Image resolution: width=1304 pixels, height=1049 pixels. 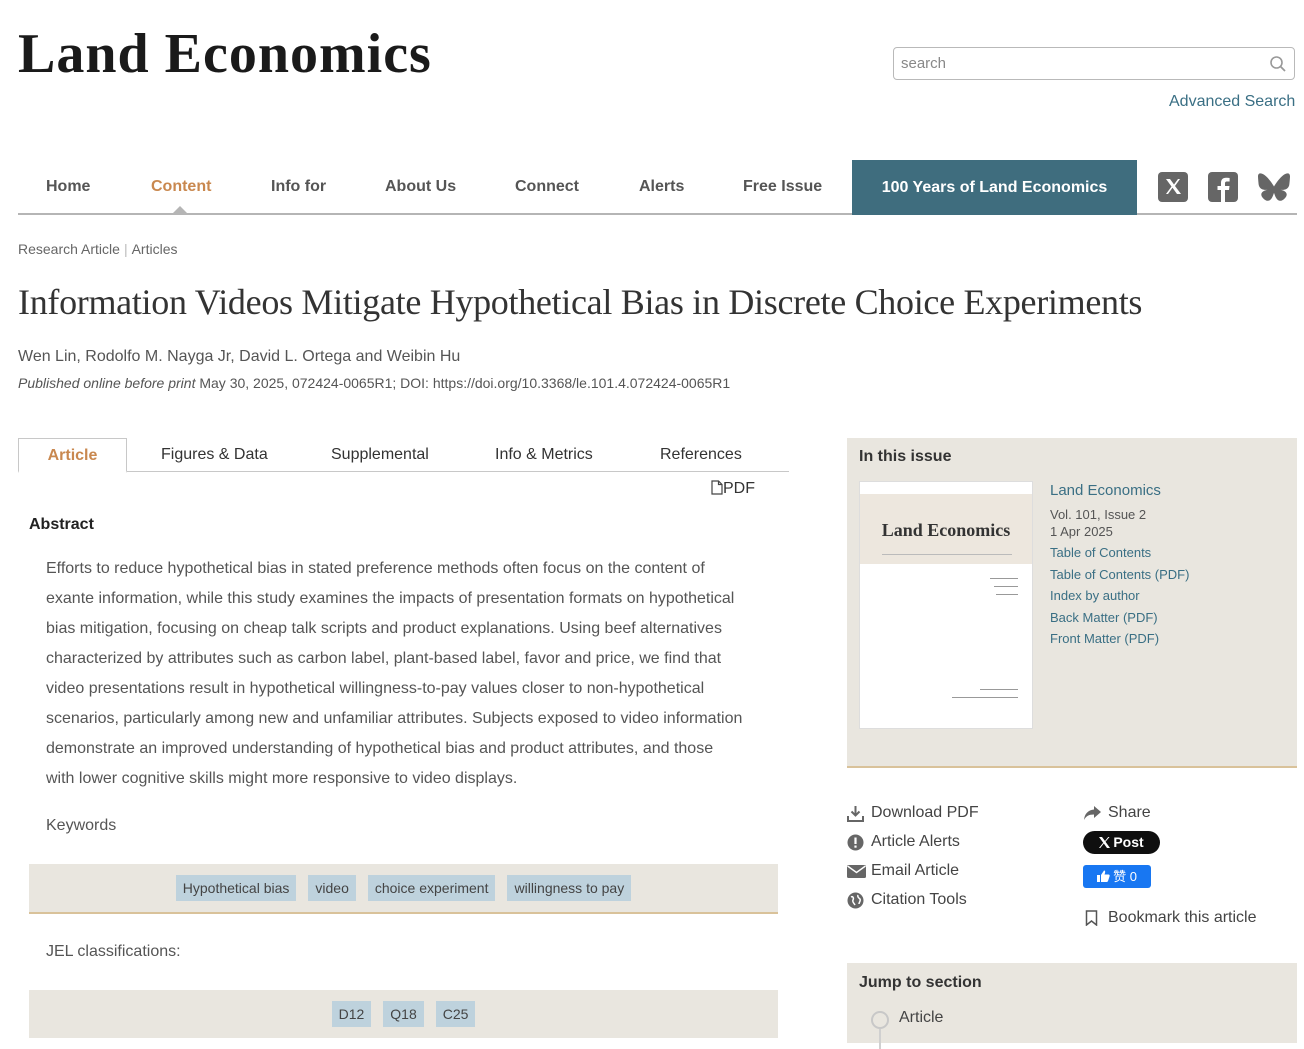 I want to click on issue-journal-link: Land Economics, so click(x=1105, y=490).